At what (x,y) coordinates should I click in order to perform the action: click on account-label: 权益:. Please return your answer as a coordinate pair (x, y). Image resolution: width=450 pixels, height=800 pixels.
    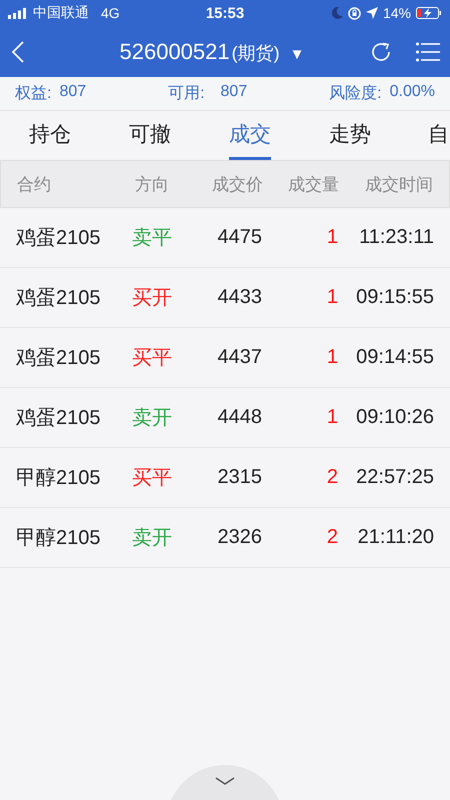
    Looking at the image, I should click on (33, 94).